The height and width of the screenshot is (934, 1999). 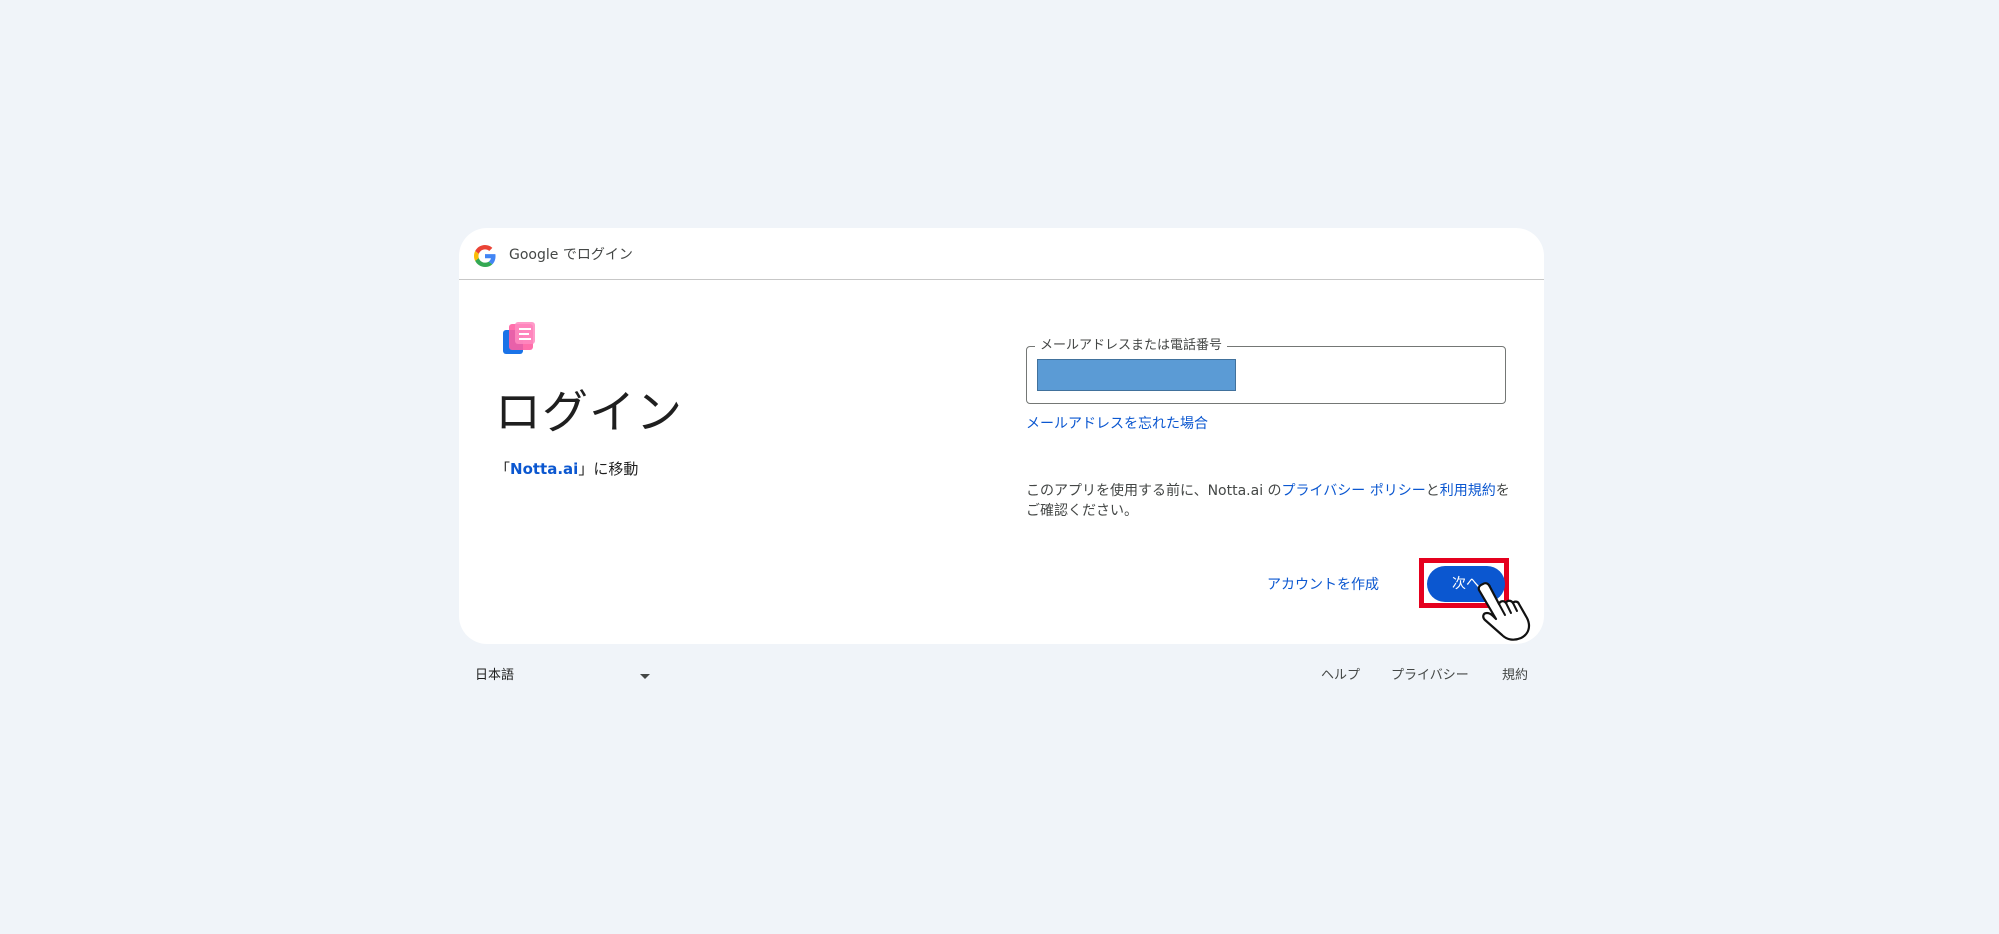 What do you see at coordinates (1131, 346) in the screenshot?
I see `email-field-label: メールアドレスまたは電話番号` at bounding box center [1131, 346].